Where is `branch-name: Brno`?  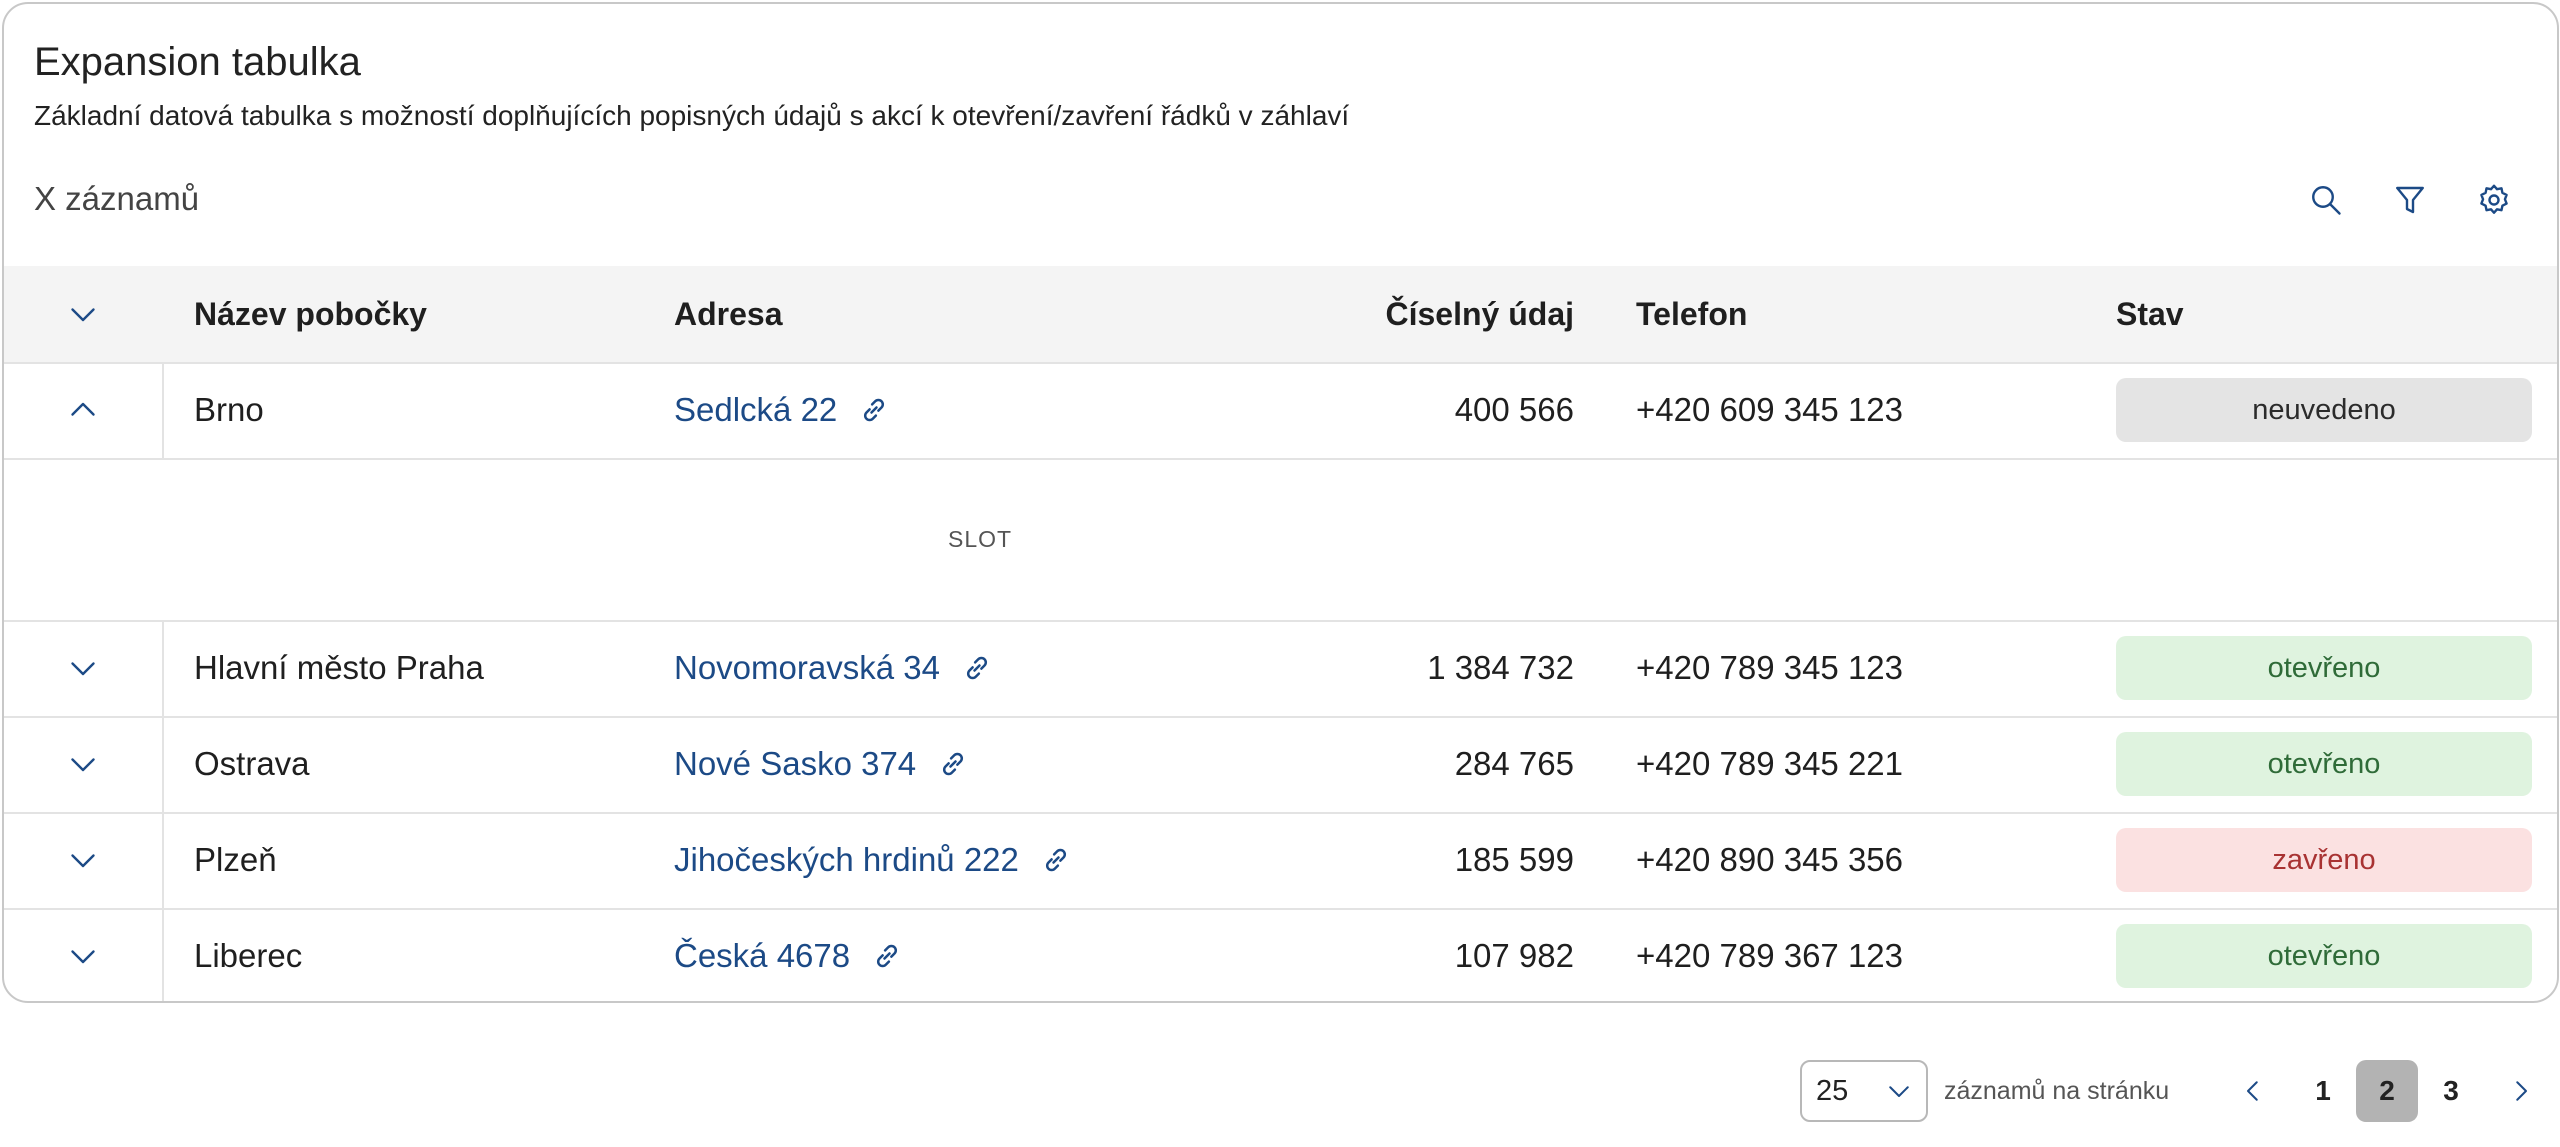 branch-name: Brno is located at coordinates (229, 409).